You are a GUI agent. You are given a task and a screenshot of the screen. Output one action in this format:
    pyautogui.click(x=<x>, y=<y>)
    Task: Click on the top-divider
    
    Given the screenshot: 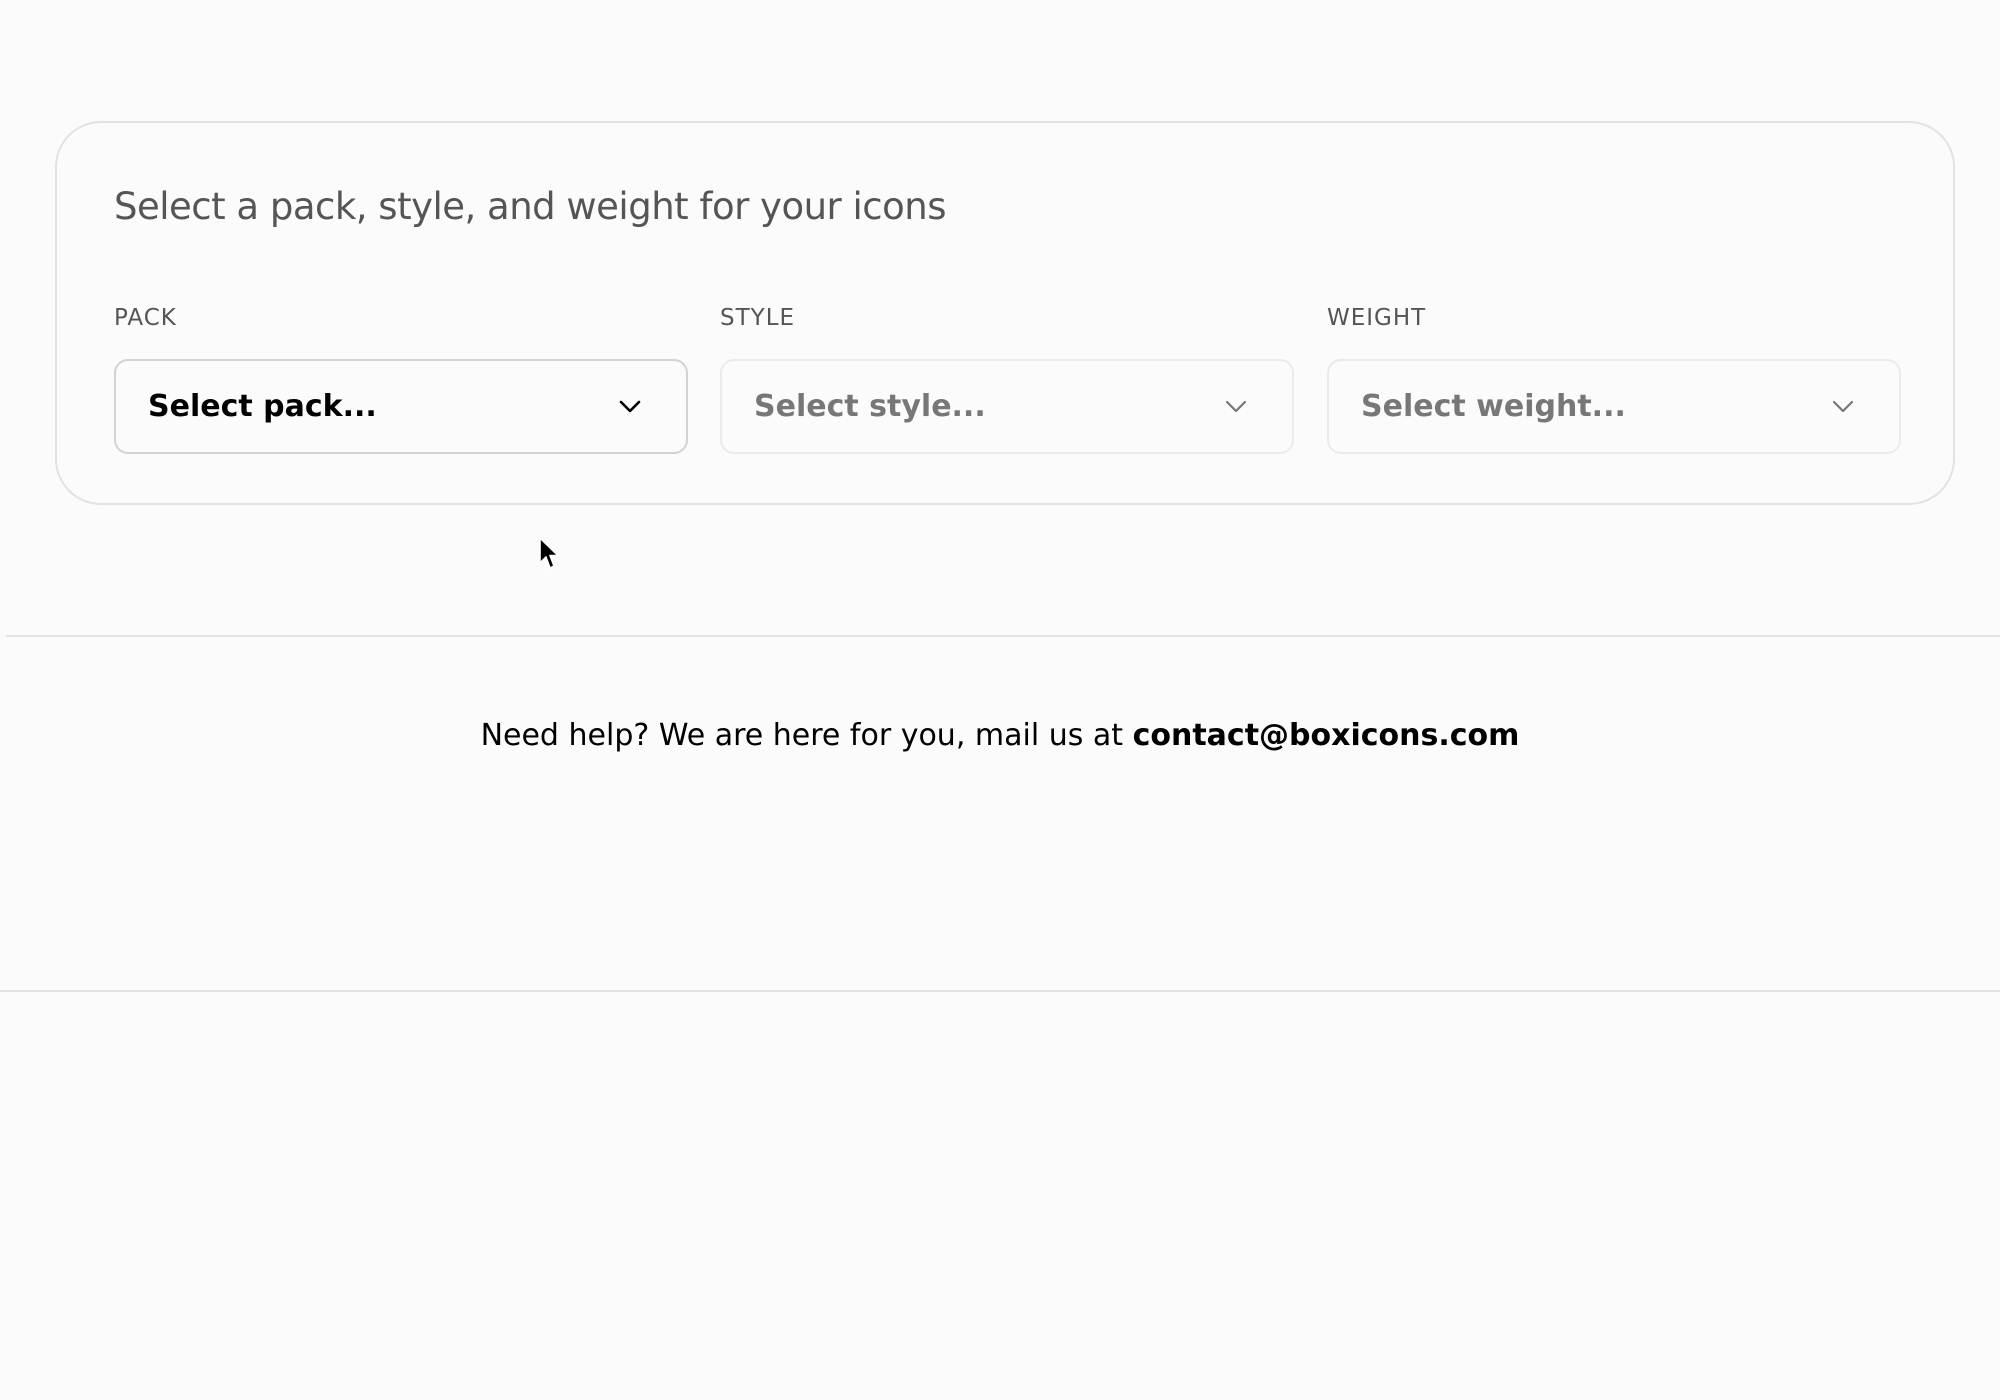 What is the action you would take?
    pyautogui.click(x=1003, y=636)
    